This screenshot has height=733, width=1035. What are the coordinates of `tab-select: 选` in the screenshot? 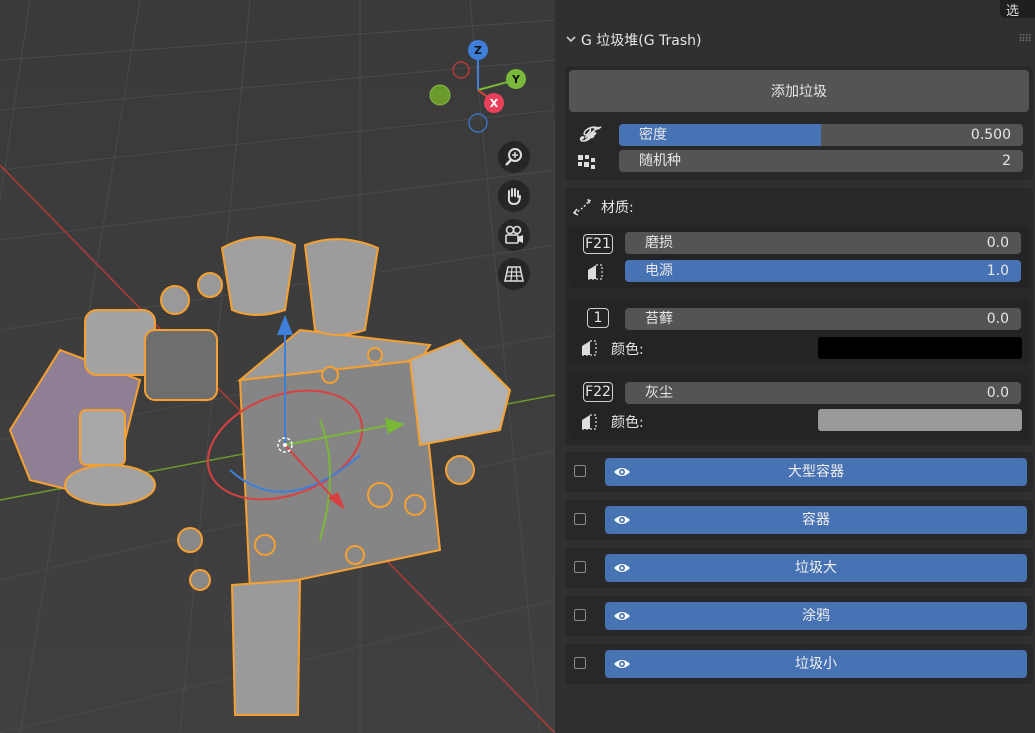 It's located at (1017, 9).